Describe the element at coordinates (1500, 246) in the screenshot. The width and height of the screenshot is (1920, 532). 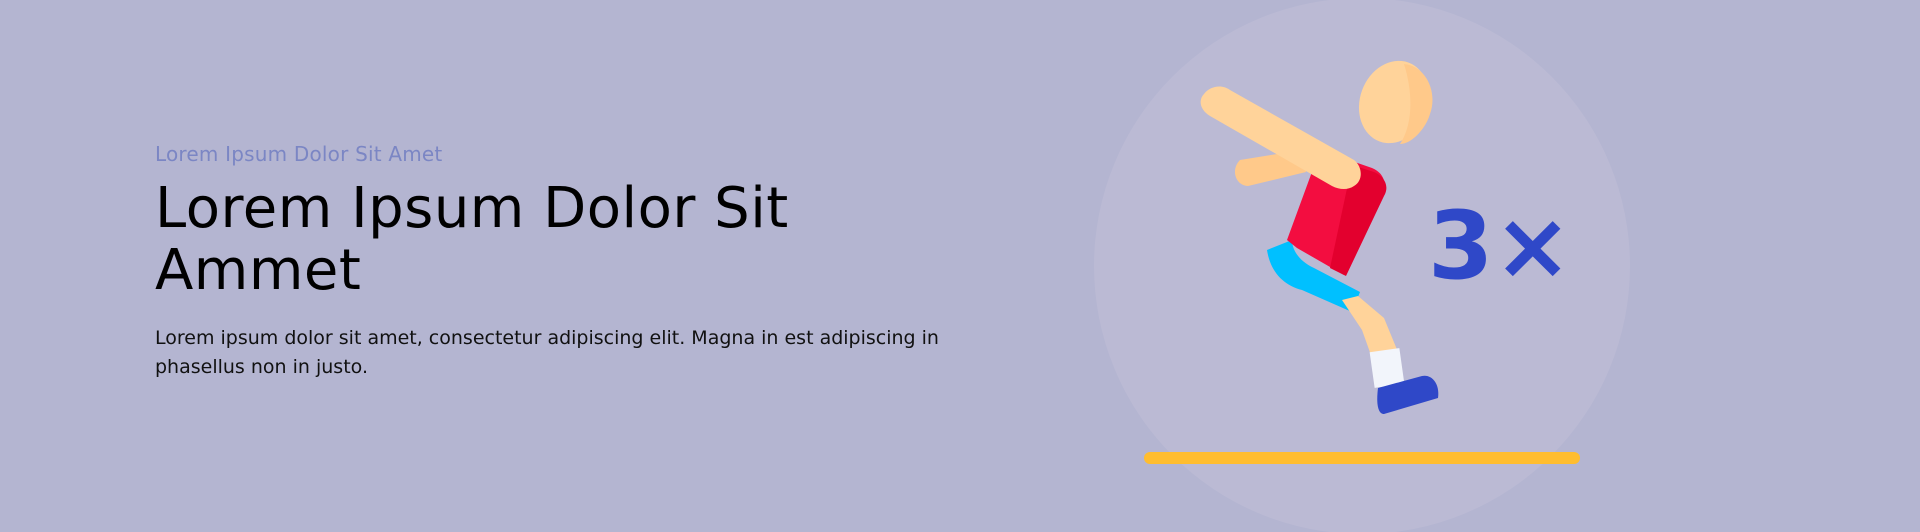
I see `multiplier-label: 3×` at that location.